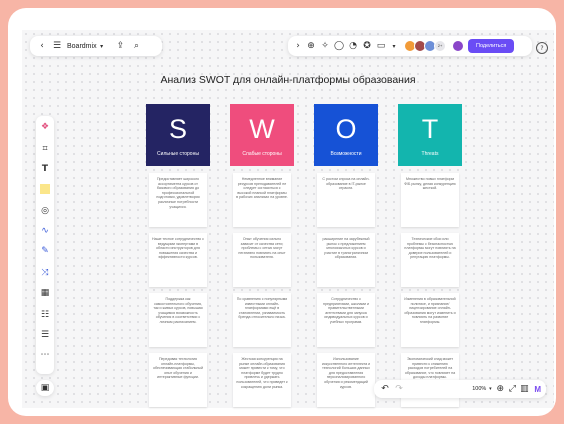 The height and width of the screenshot is (424, 564). What do you see at coordinates (491, 46) in the screenshot?
I see `share-button: Поделиться` at bounding box center [491, 46].